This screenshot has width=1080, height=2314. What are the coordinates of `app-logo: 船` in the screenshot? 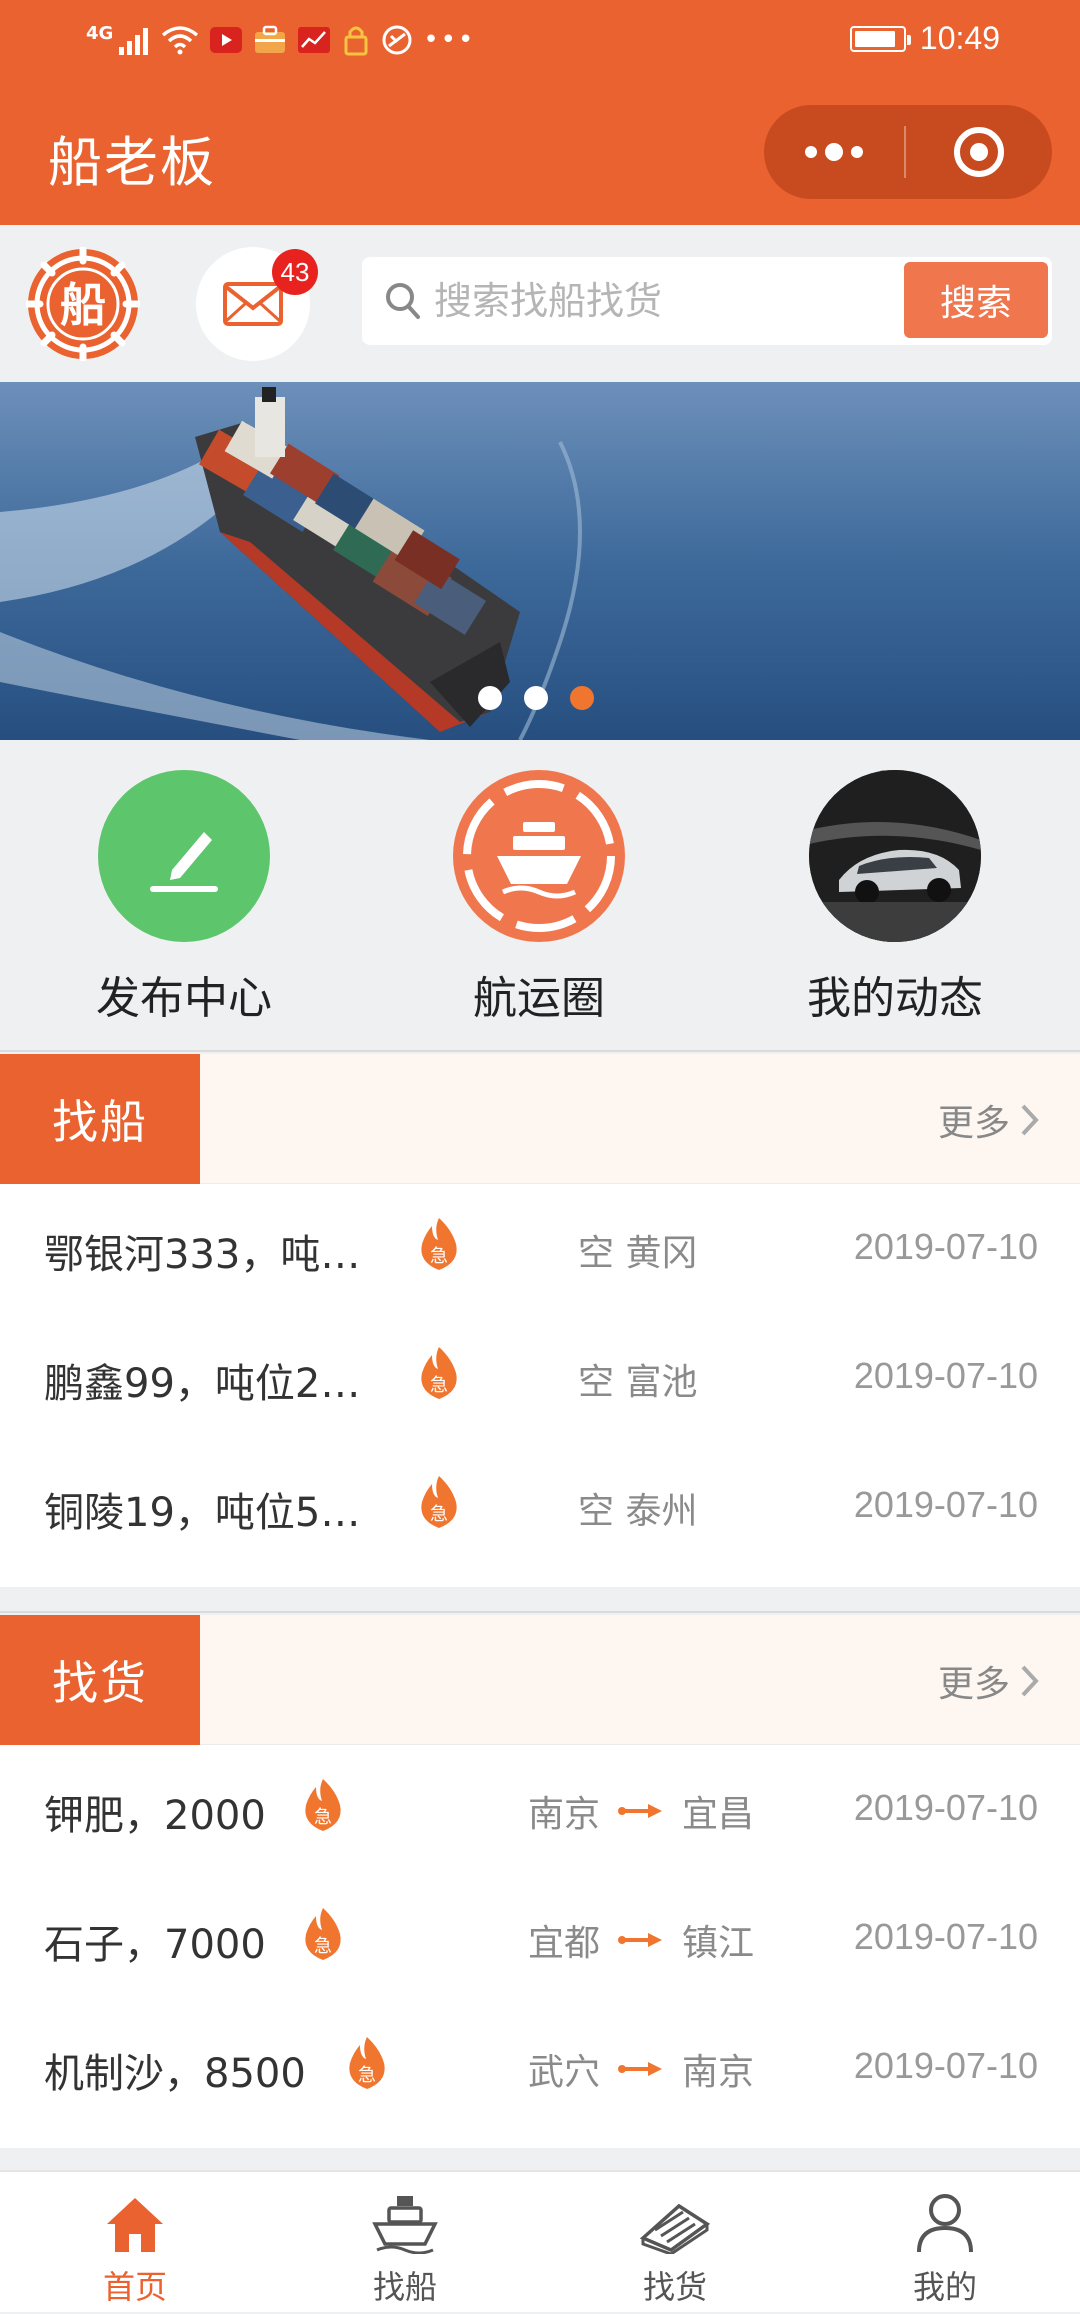 It's located at (83, 304).